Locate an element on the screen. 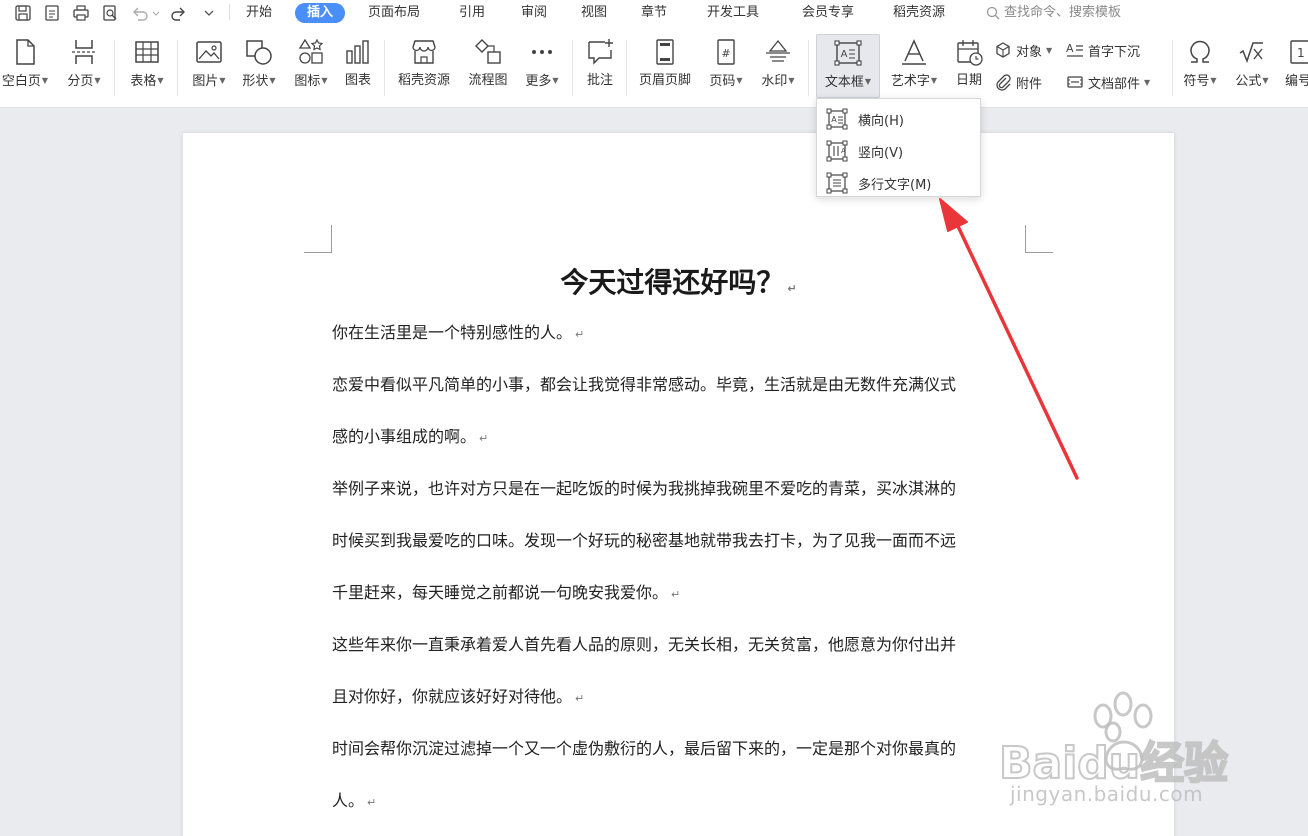 This screenshot has height=836, width=1308. chart-label: 图表 is located at coordinates (357, 80).